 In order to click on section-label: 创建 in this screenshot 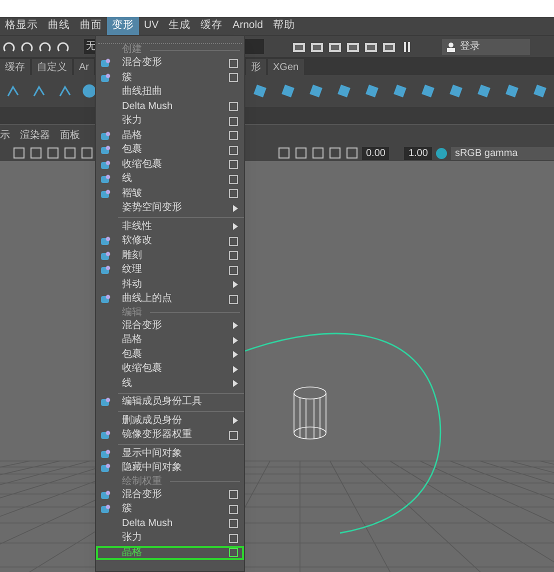, I will do `click(132, 50)`.